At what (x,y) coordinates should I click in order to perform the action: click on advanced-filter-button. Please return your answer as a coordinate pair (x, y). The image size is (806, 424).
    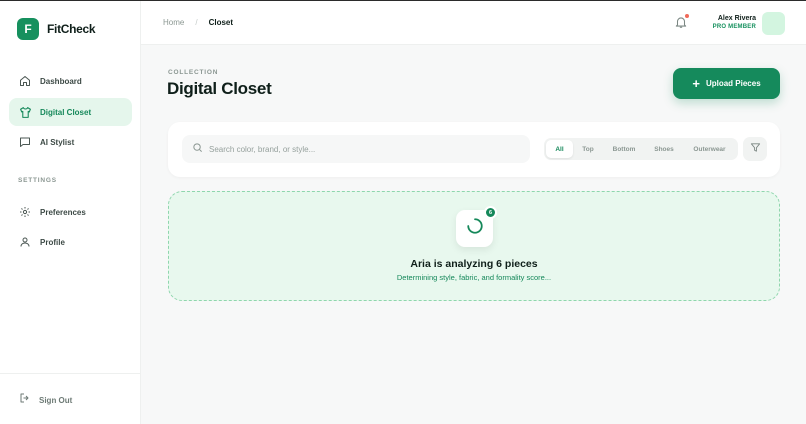
    Looking at the image, I should click on (755, 149).